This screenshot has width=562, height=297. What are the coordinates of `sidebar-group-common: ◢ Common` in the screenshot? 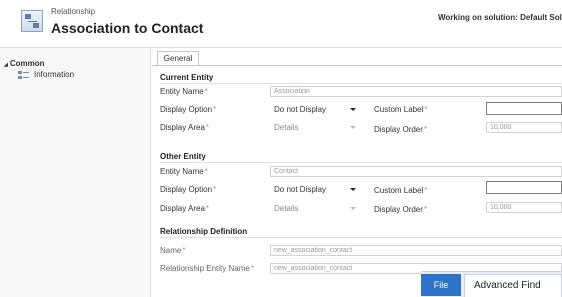 It's located at (24, 63).